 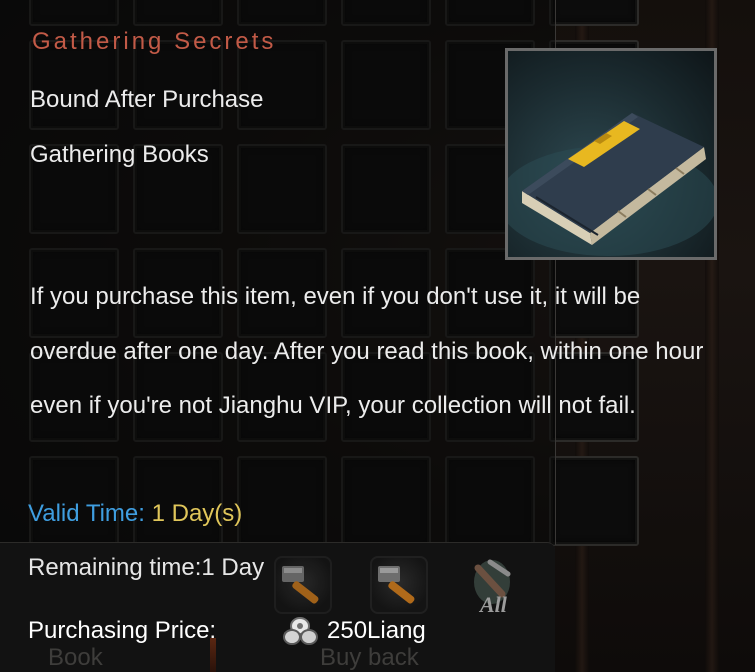 I want to click on repair-all-button: All, so click(x=491, y=585).